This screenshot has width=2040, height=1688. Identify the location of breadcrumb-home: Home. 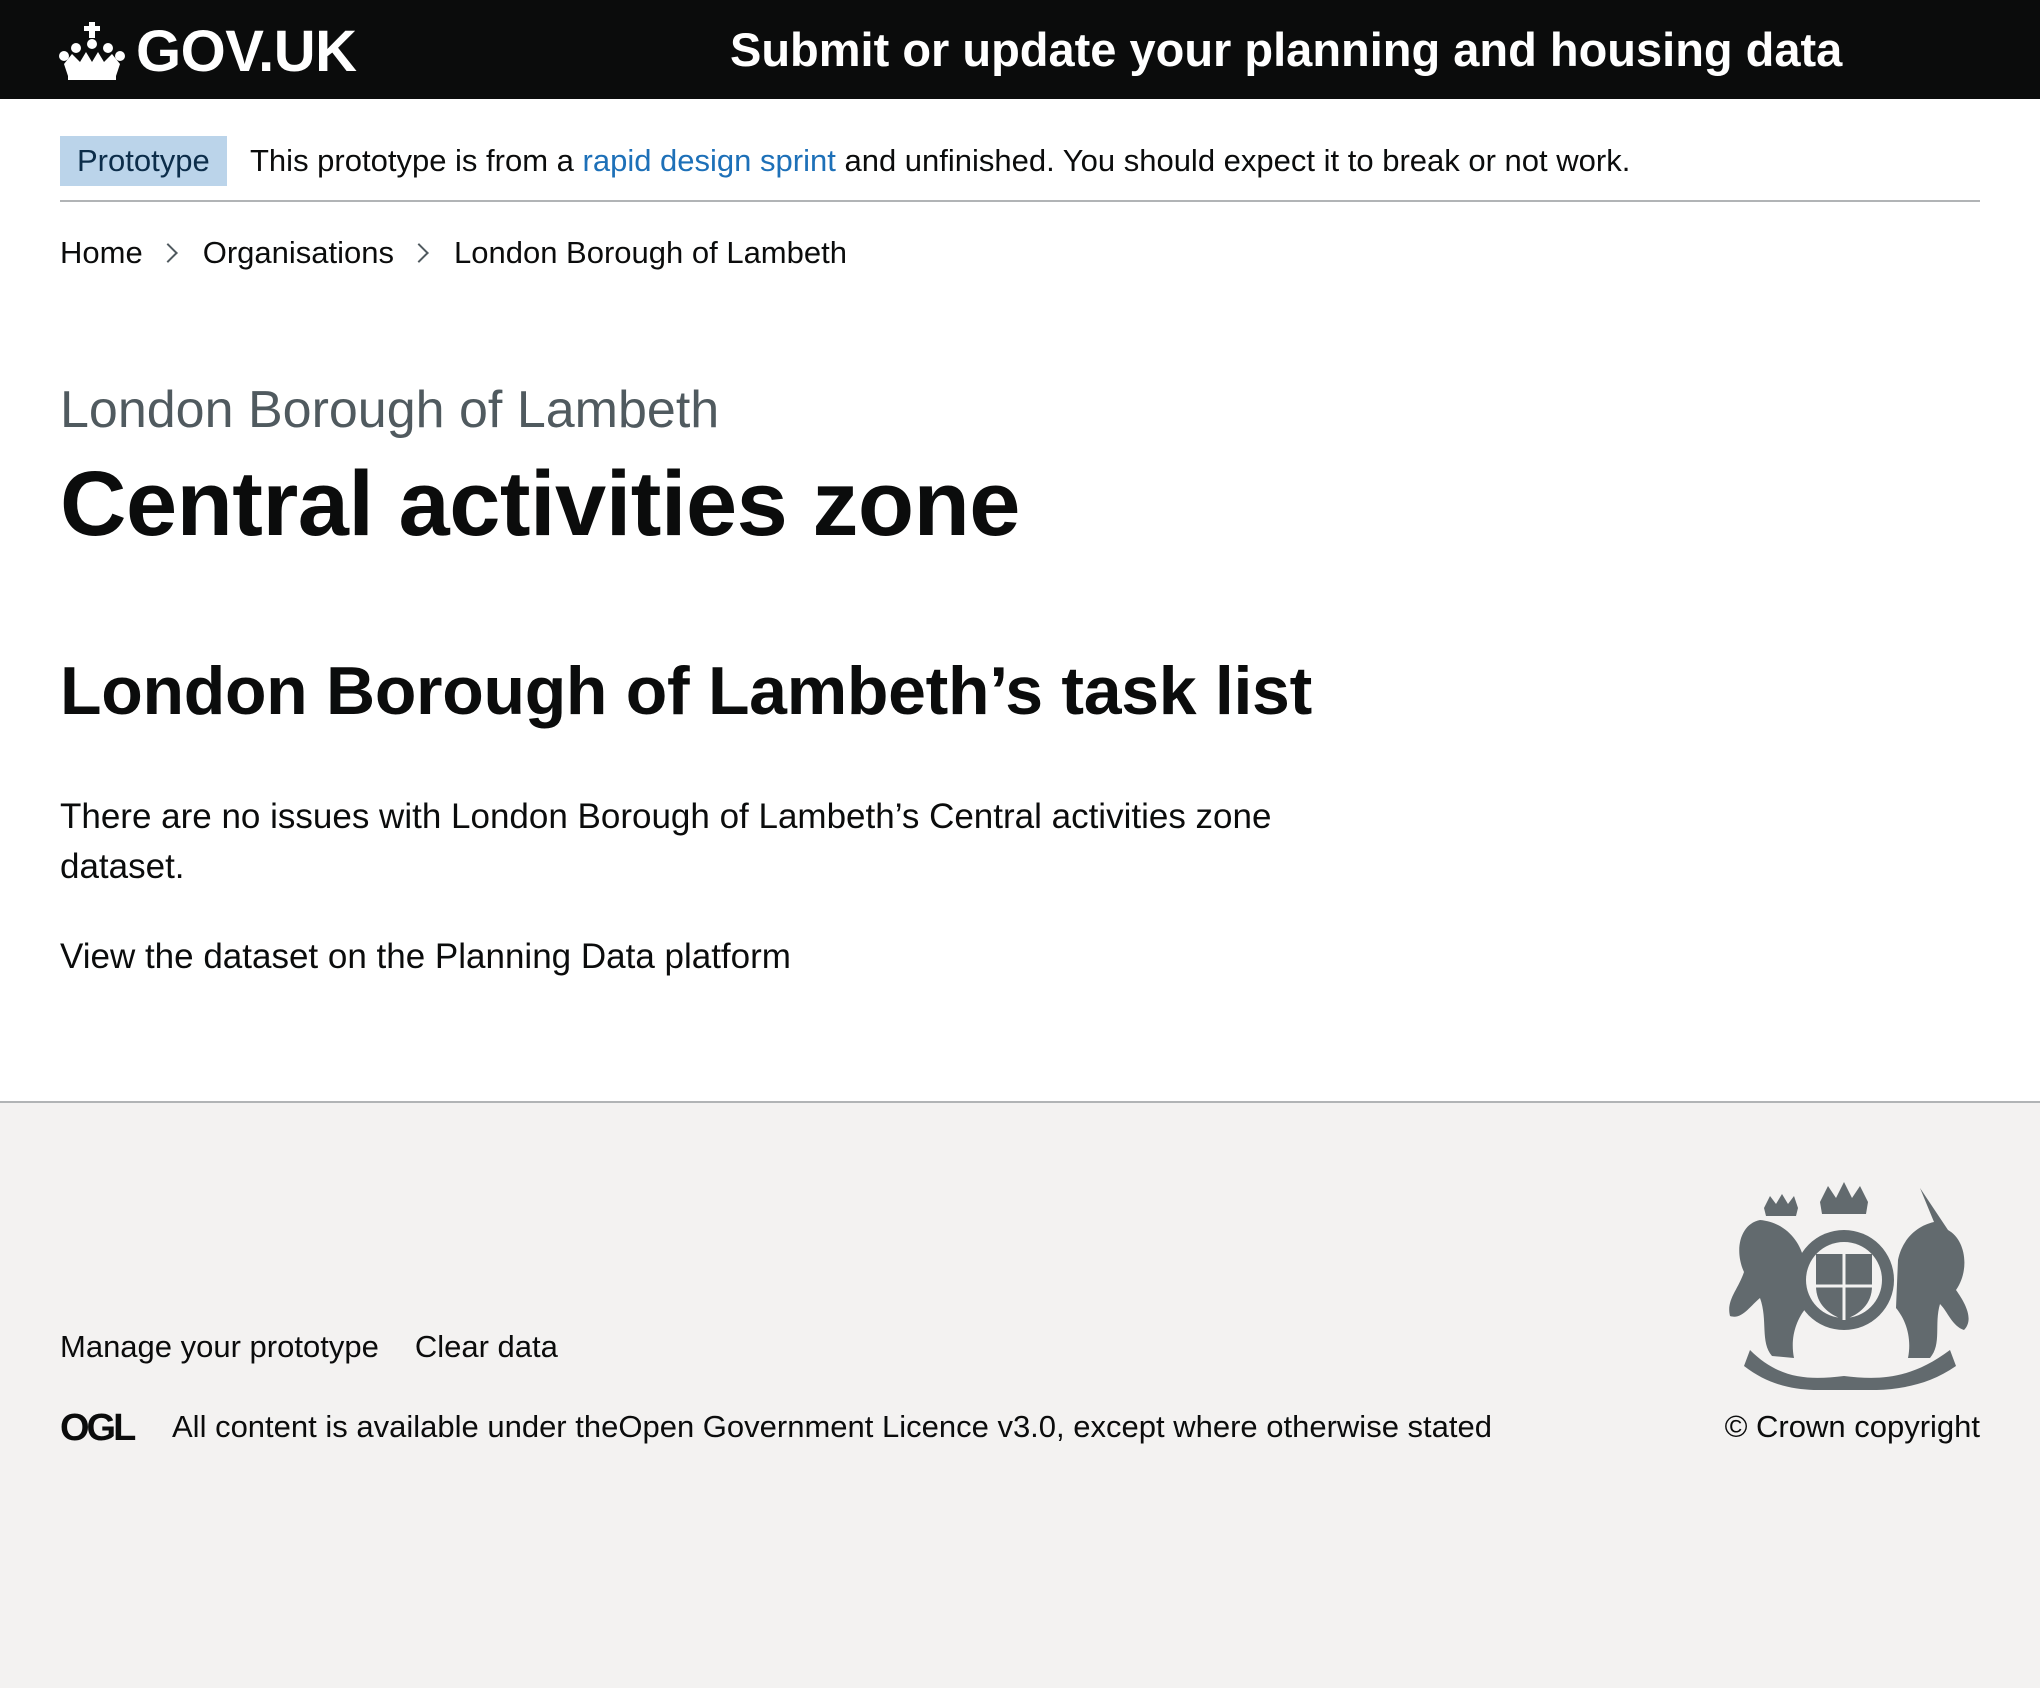
(101, 253).